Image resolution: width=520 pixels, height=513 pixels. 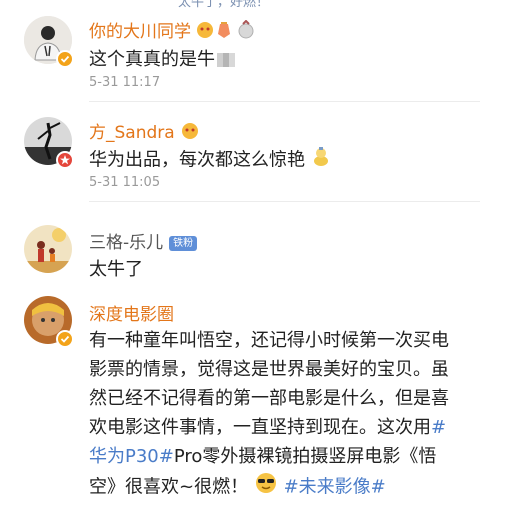 I want to click on comment-username: 你的大川同学, so click(x=173, y=31).